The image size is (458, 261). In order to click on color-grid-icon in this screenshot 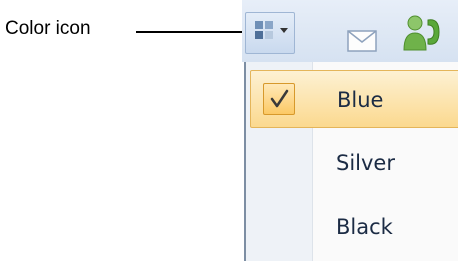, I will do `click(265, 31)`.